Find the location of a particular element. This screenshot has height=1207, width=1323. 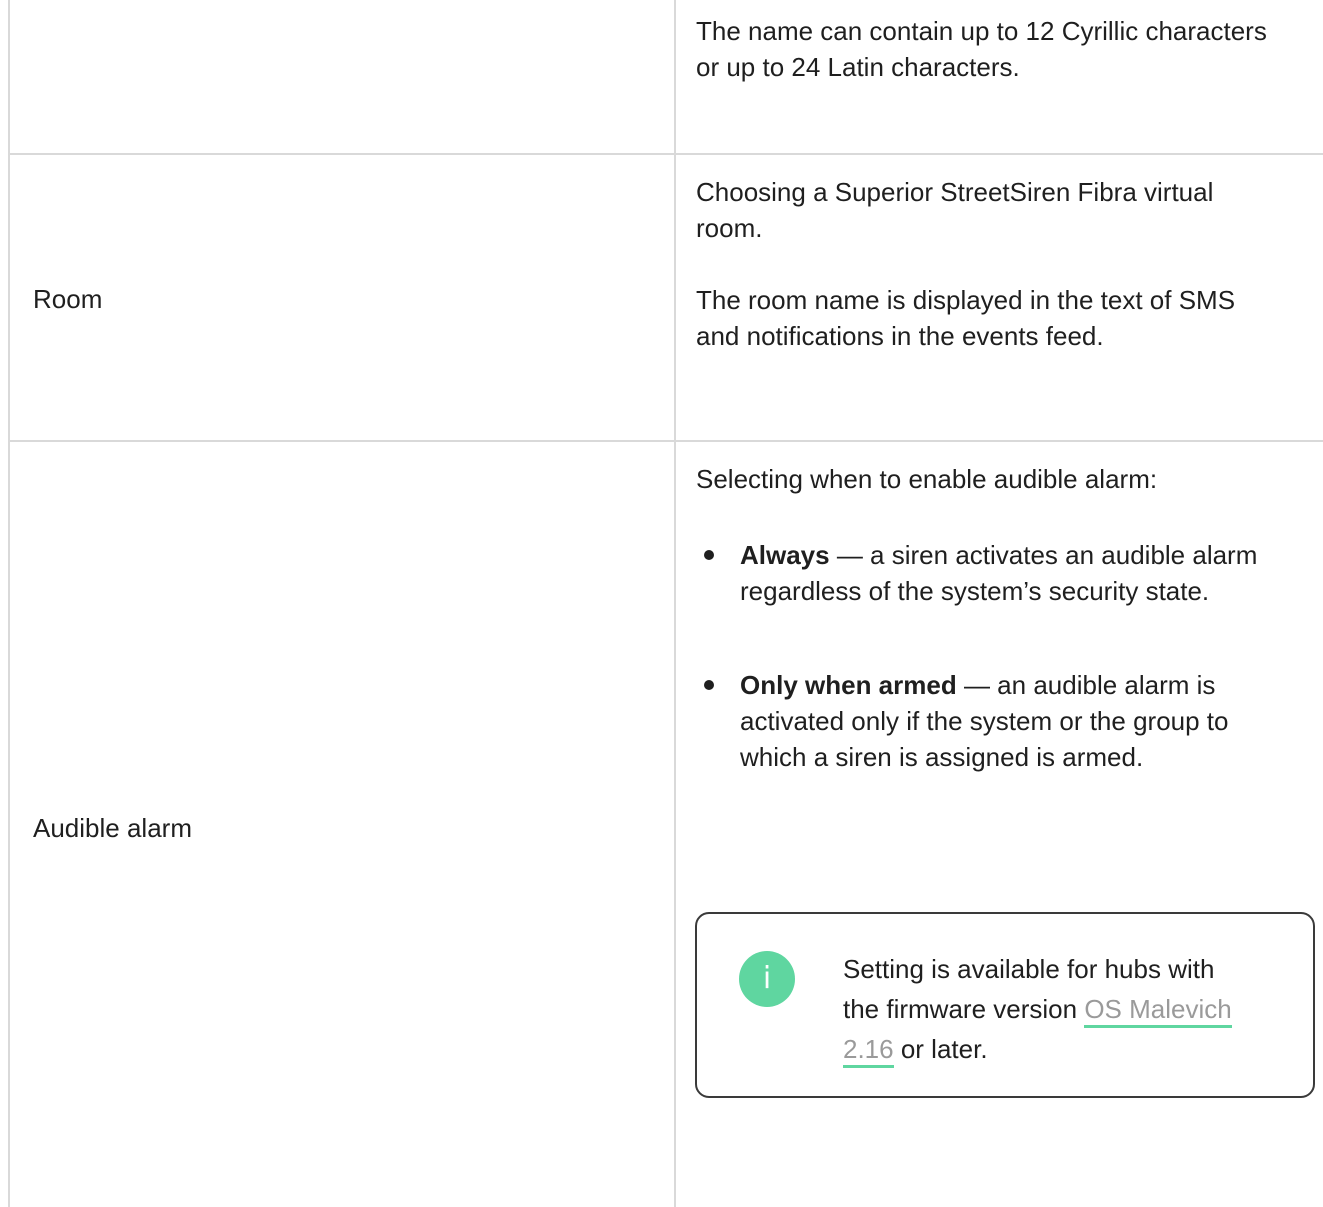

name-description-line-2: or up to 24 Latin characters. is located at coordinates (858, 67).